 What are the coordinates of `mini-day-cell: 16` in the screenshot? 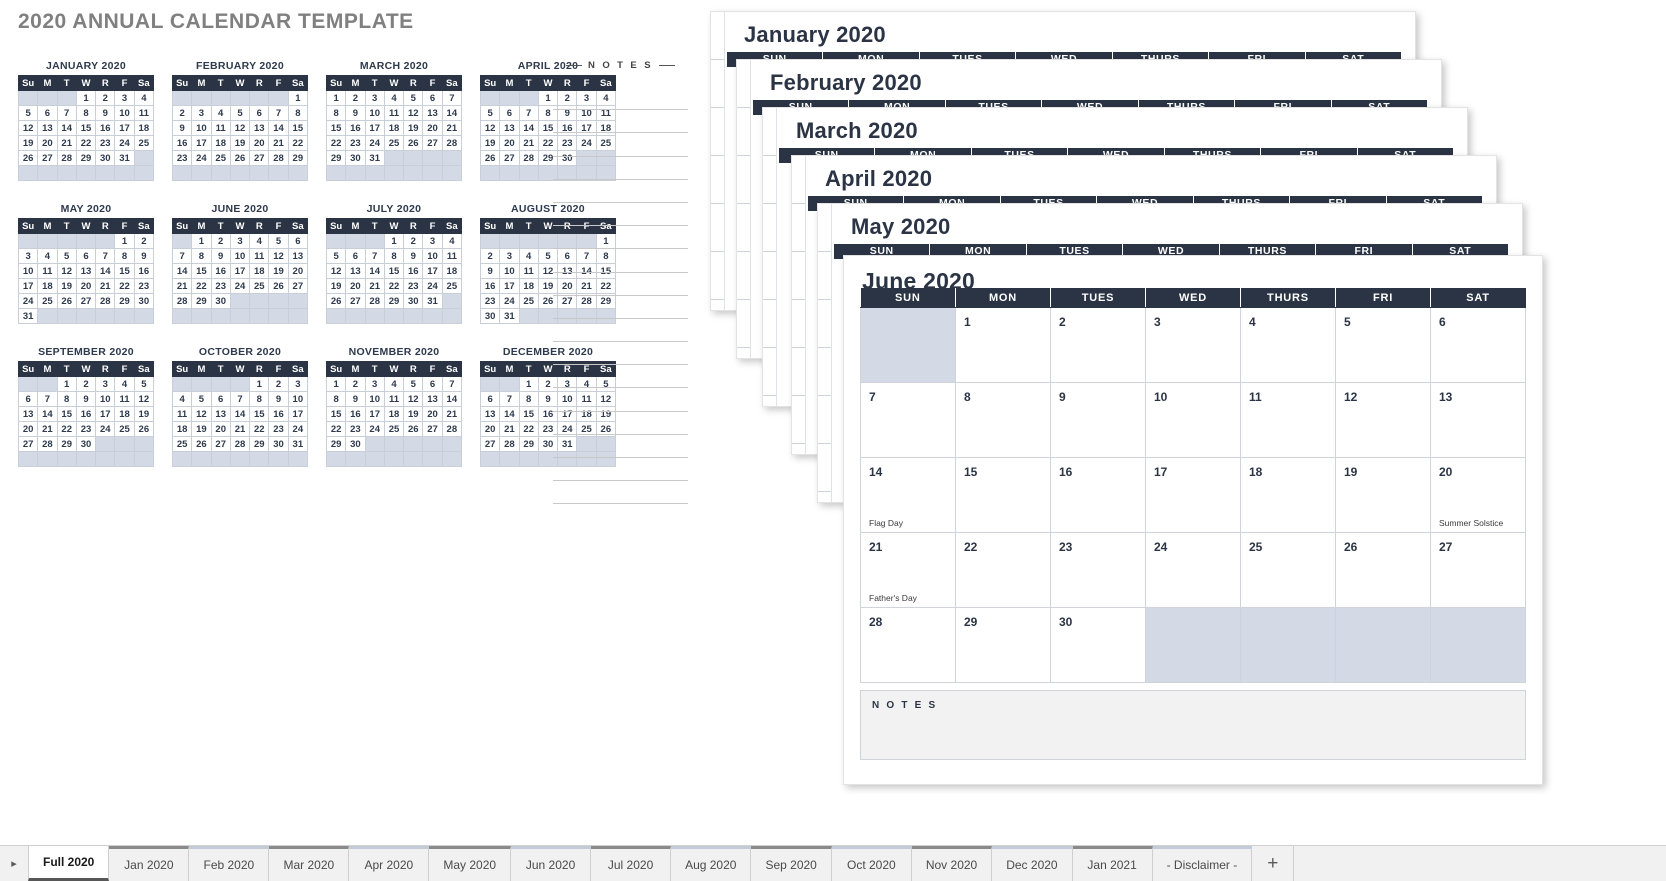 It's located at (413, 271).